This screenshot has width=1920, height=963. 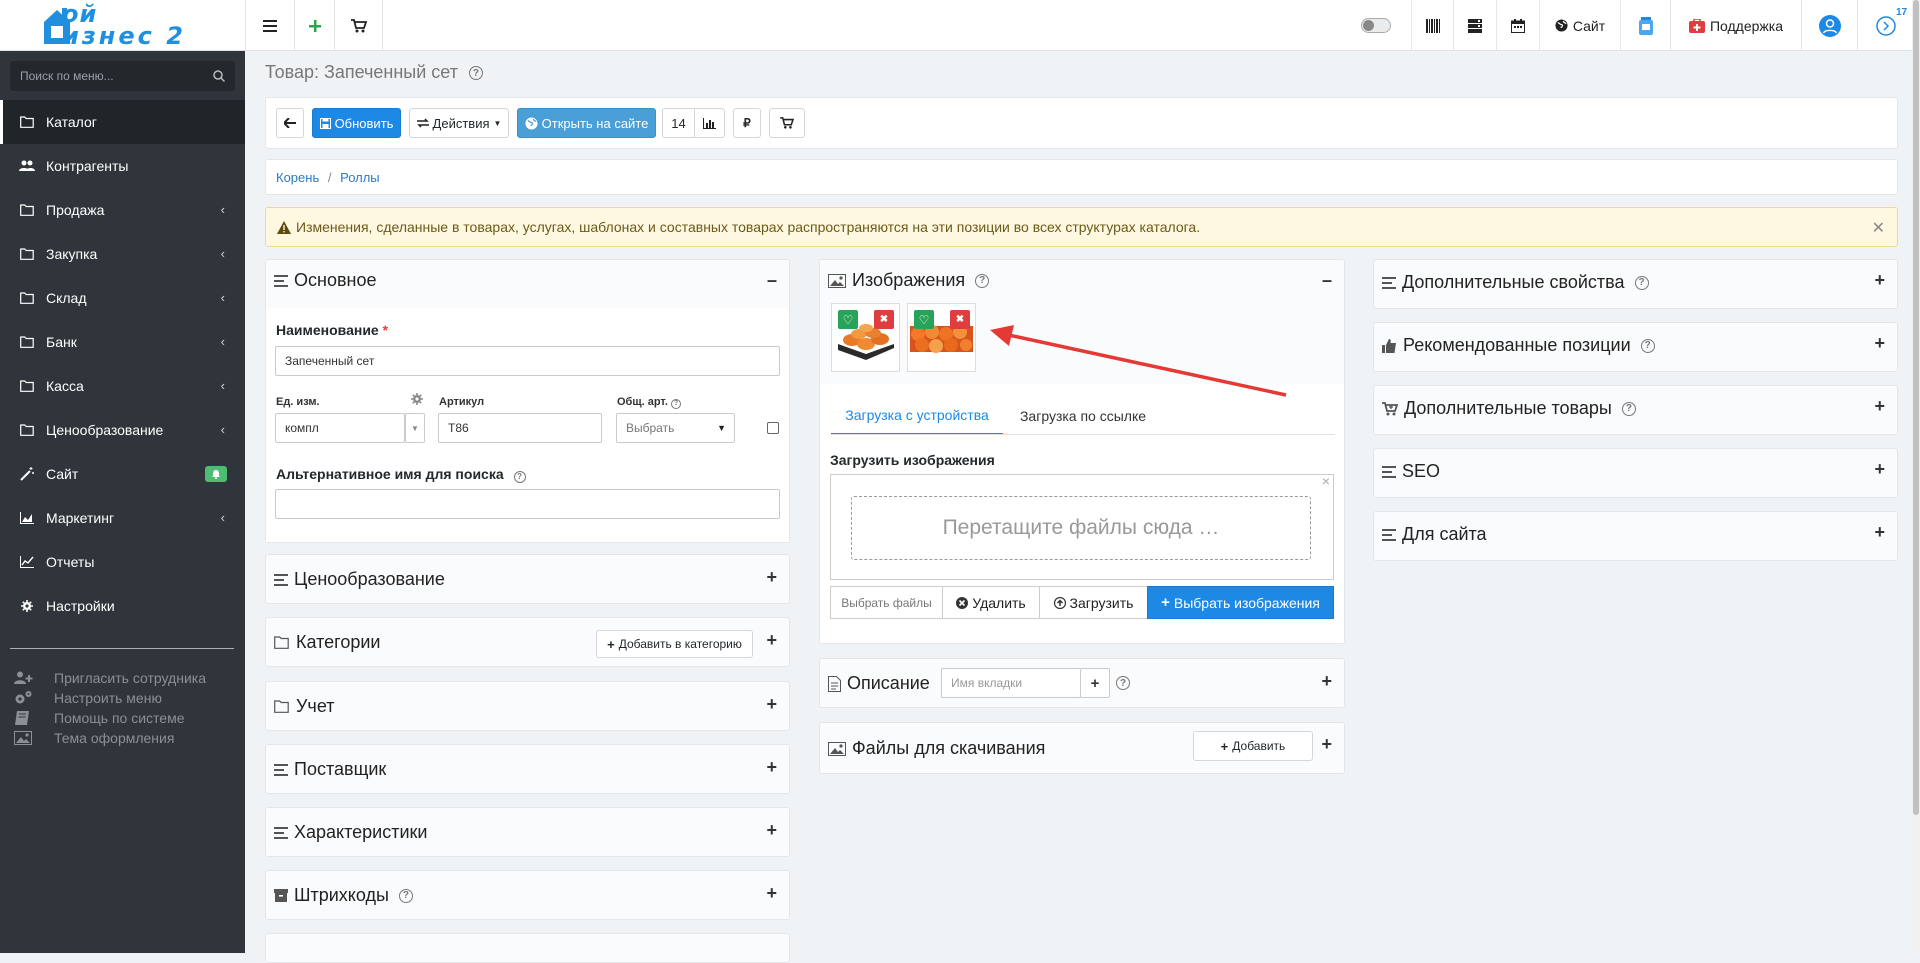 I want to click on notifications-button: 17, so click(x=1886, y=25).